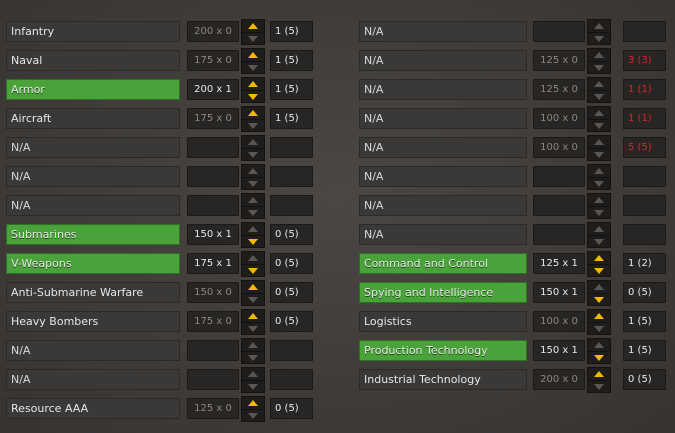  What do you see at coordinates (93, 31) in the screenshot?
I see `tech-name-infantry: Infantry` at bounding box center [93, 31].